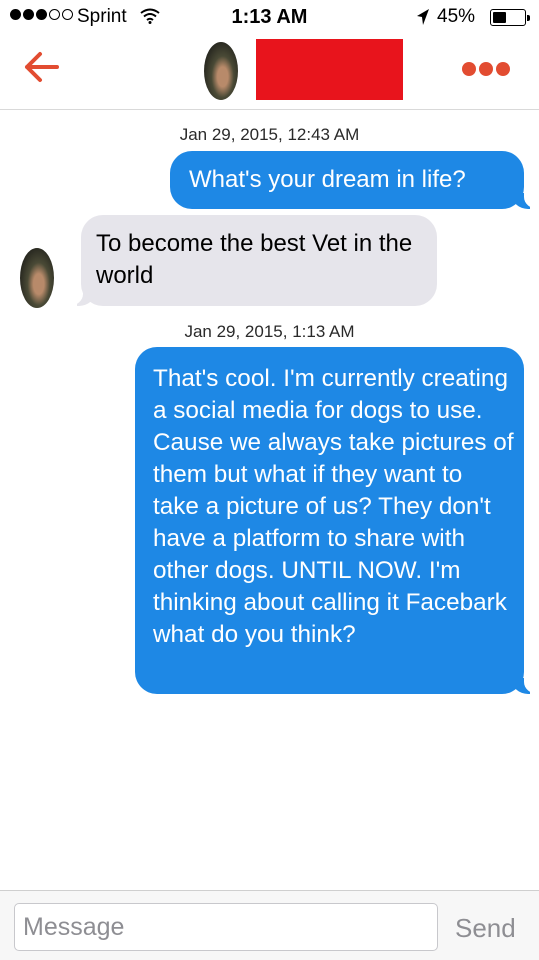 The height and width of the screenshot is (960, 539). Describe the element at coordinates (269, 18) in the screenshot. I see `status-bar: Sprint 1:13 AM 45%` at that location.